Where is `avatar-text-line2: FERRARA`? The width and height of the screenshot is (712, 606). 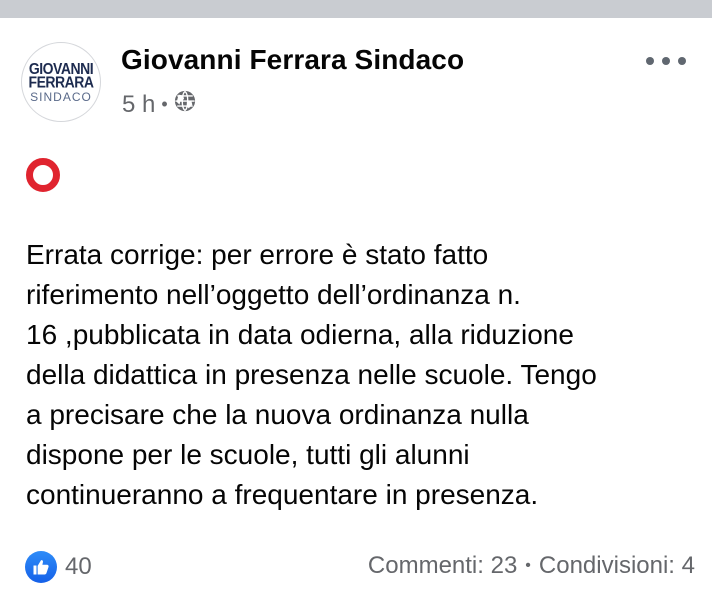 avatar-text-line2: FERRARA is located at coordinates (61, 82).